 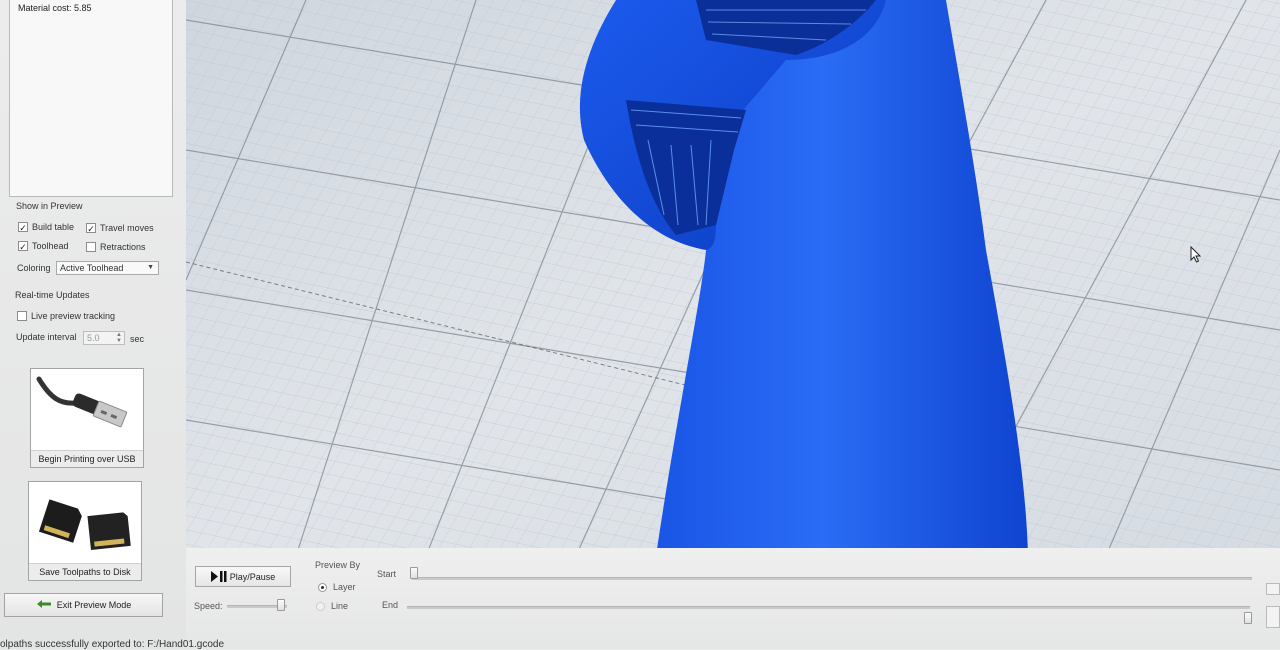 I want to click on usb-button-caption: Begin Printing over USB, so click(x=87, y=458).